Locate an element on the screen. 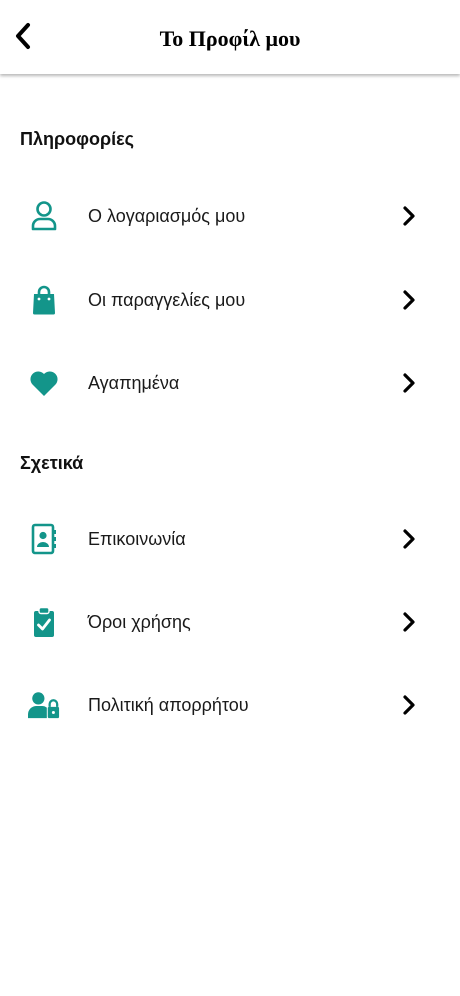 The width and height of the screenshot is (460, 996). section-heading-about: Σχετικά is located at coordinates (52, 463).